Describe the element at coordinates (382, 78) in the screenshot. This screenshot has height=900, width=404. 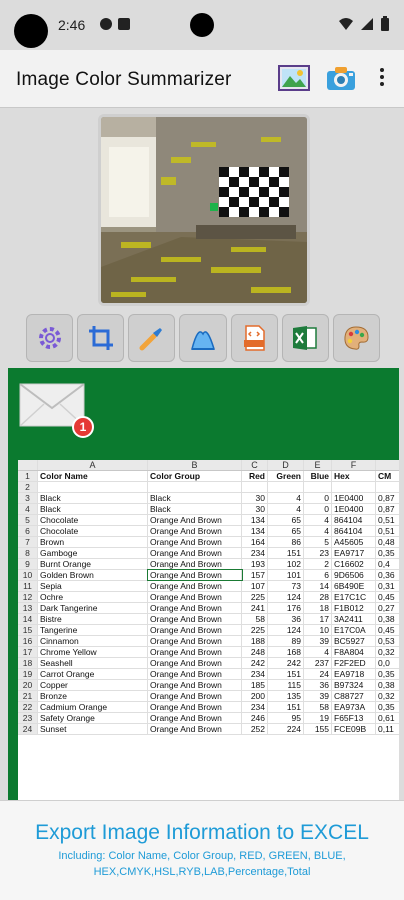
I see `more-options-button` at that location.